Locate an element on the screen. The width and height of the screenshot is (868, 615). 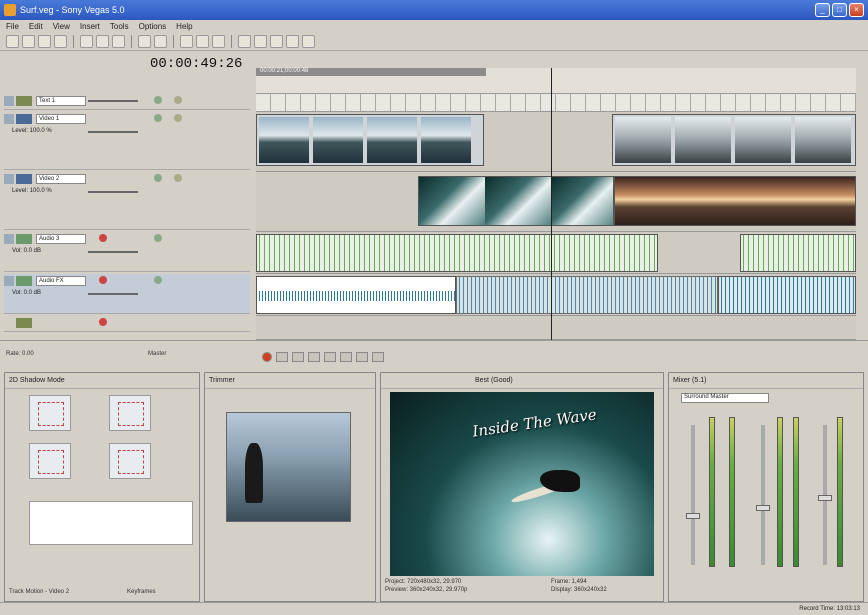
ignore-grouping-icon is located at coordinates (292, 41).